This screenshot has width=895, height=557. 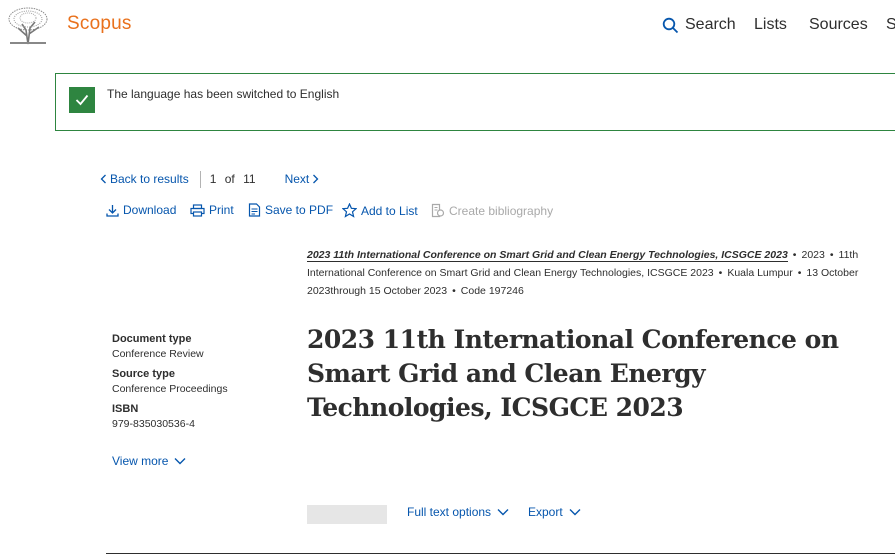 I want to click on chevron-right-icon, so click(x=316, y=179).